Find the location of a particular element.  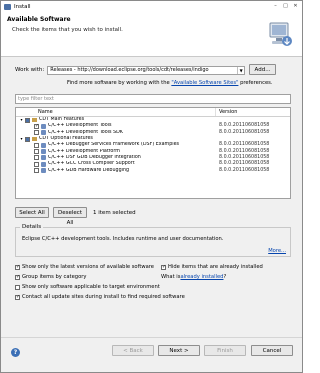

tree-row-name-cell: C/C++ Development Tools SDK is located at coordinates (116, 133).